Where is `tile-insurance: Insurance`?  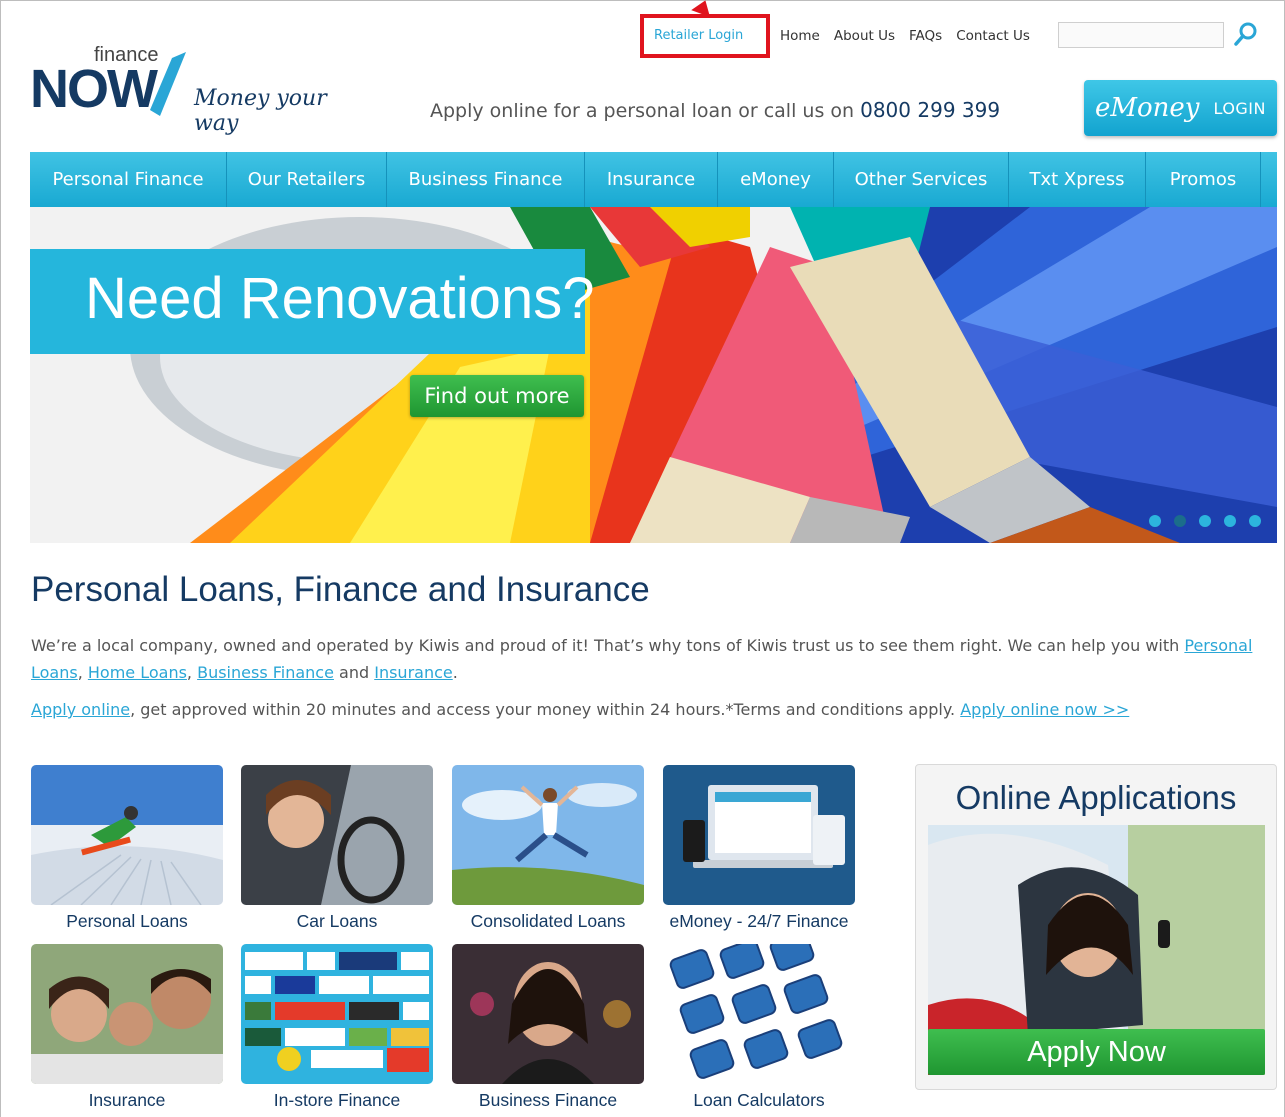 tile-insurance: Insurance is located at coordinates (127, 1027).